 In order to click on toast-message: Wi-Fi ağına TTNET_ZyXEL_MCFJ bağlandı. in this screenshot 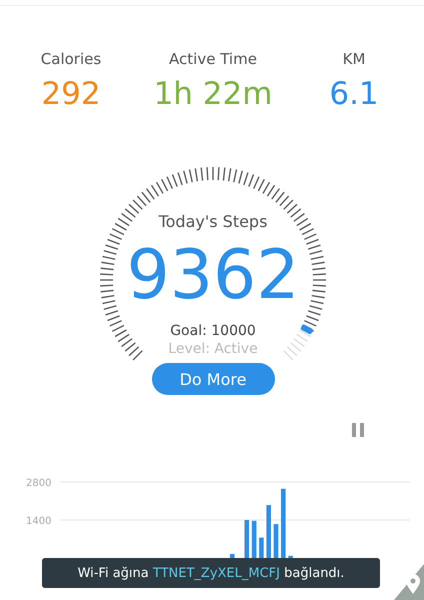, I will do `click(211, 573)`.